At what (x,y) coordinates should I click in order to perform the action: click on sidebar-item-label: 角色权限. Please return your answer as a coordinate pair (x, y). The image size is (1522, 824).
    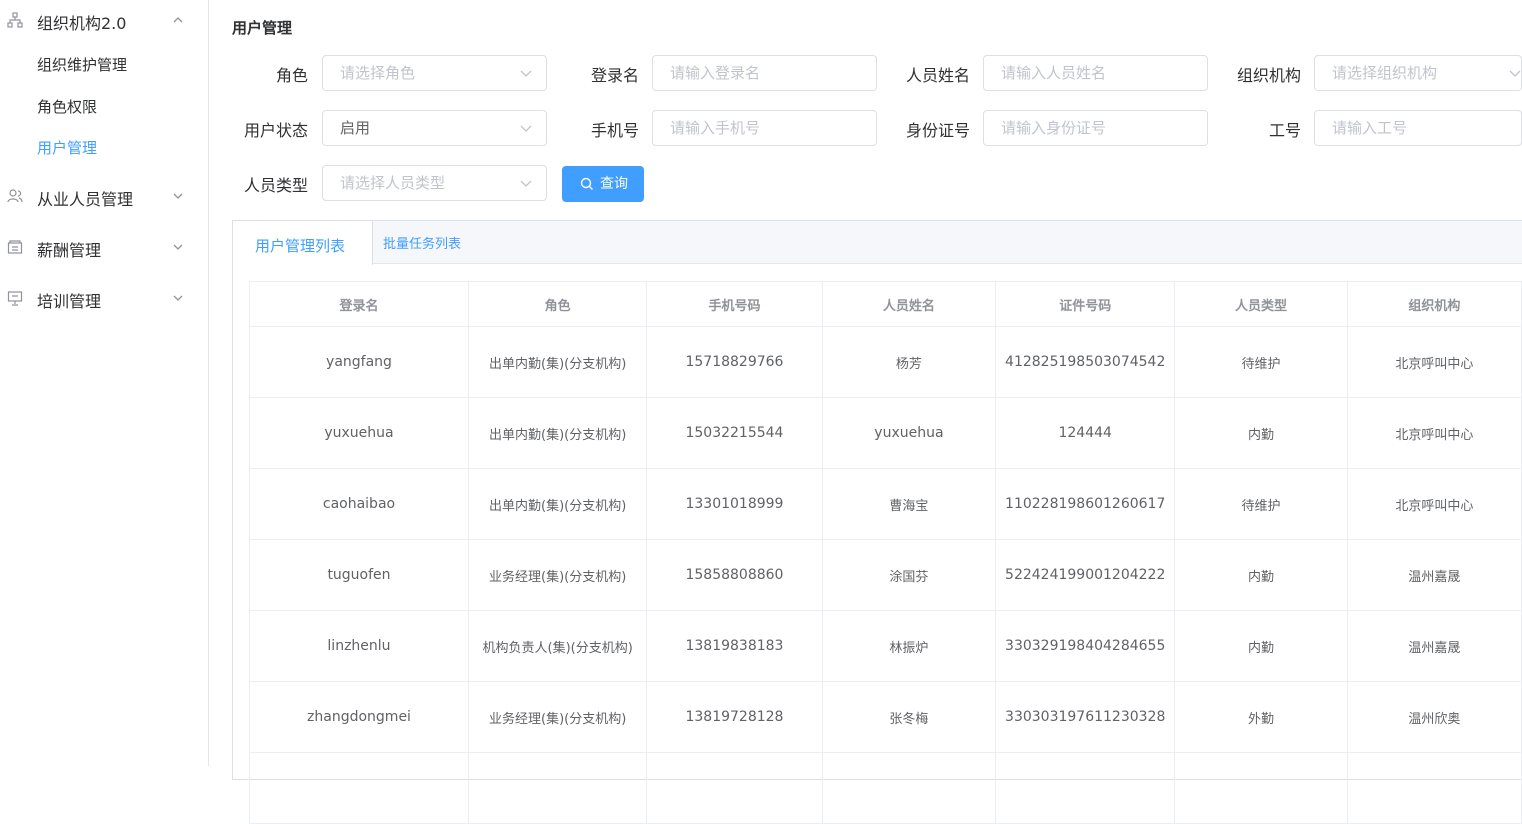
    Looking at the image, I should click on (67, 107).